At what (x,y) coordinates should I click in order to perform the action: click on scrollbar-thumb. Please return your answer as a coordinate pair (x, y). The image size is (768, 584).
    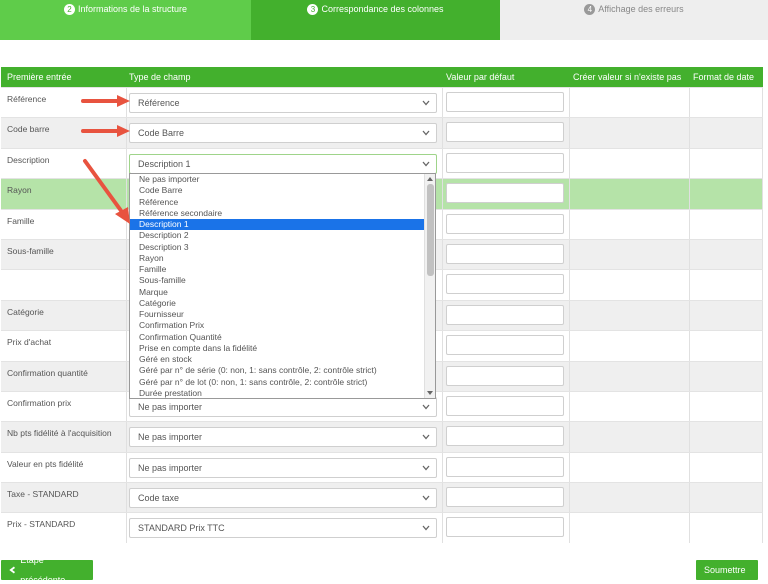
    Looking at the image, I should click on (430, 230).